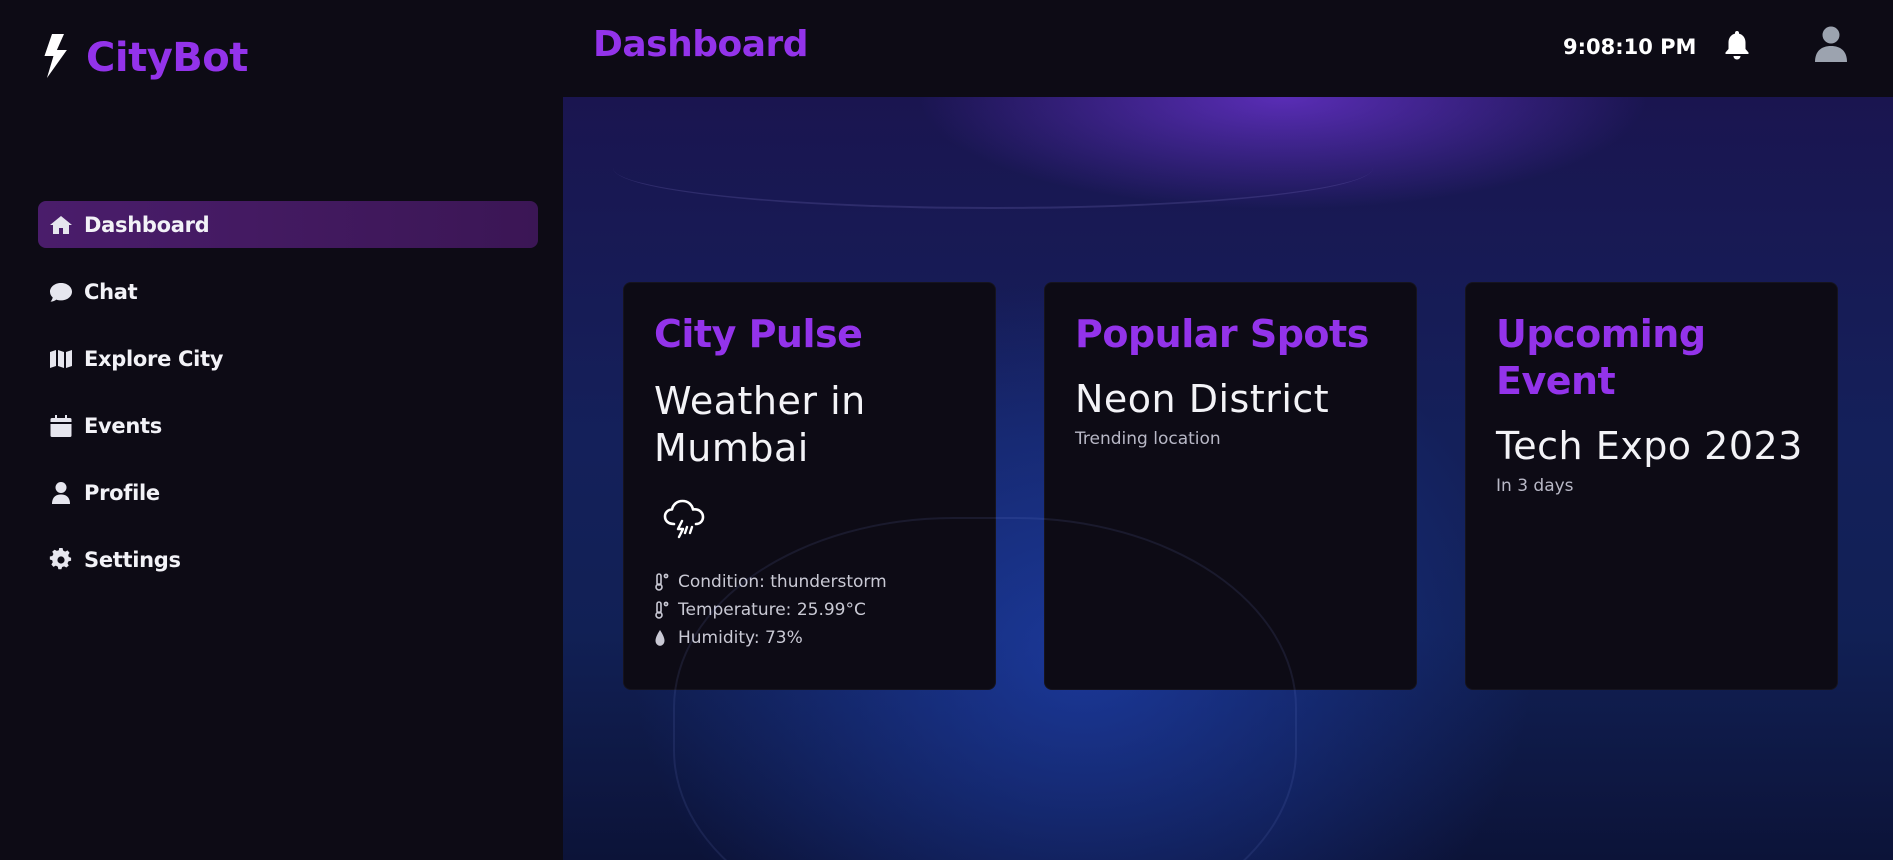 This screenshot has width=1893, height=860. What do you see at coordinates (666, 638) in the screenshot?
I see `droplet-icon` at bounding box center [666, 638].